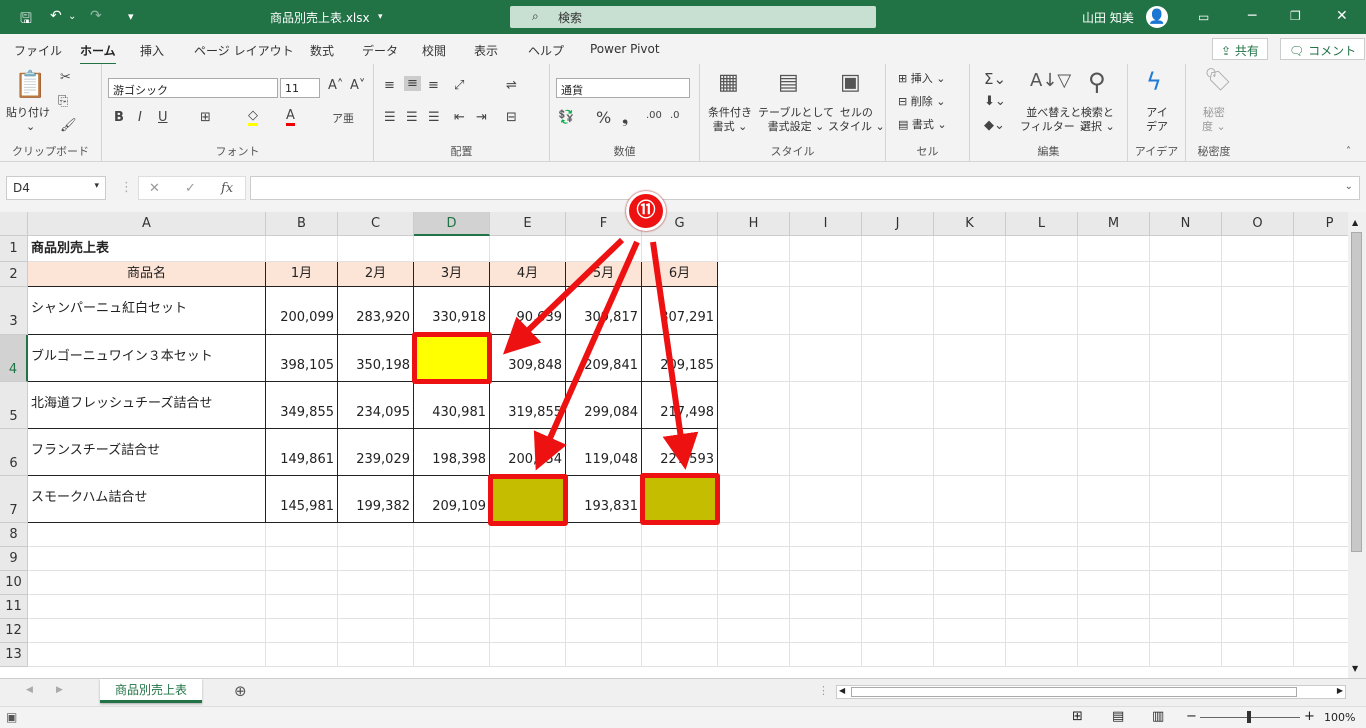 The height and width of the screenshot is (728, 1366). Describe the element at coordinates (302, 535) in the screenshot. I see `cell-B8` at that location.